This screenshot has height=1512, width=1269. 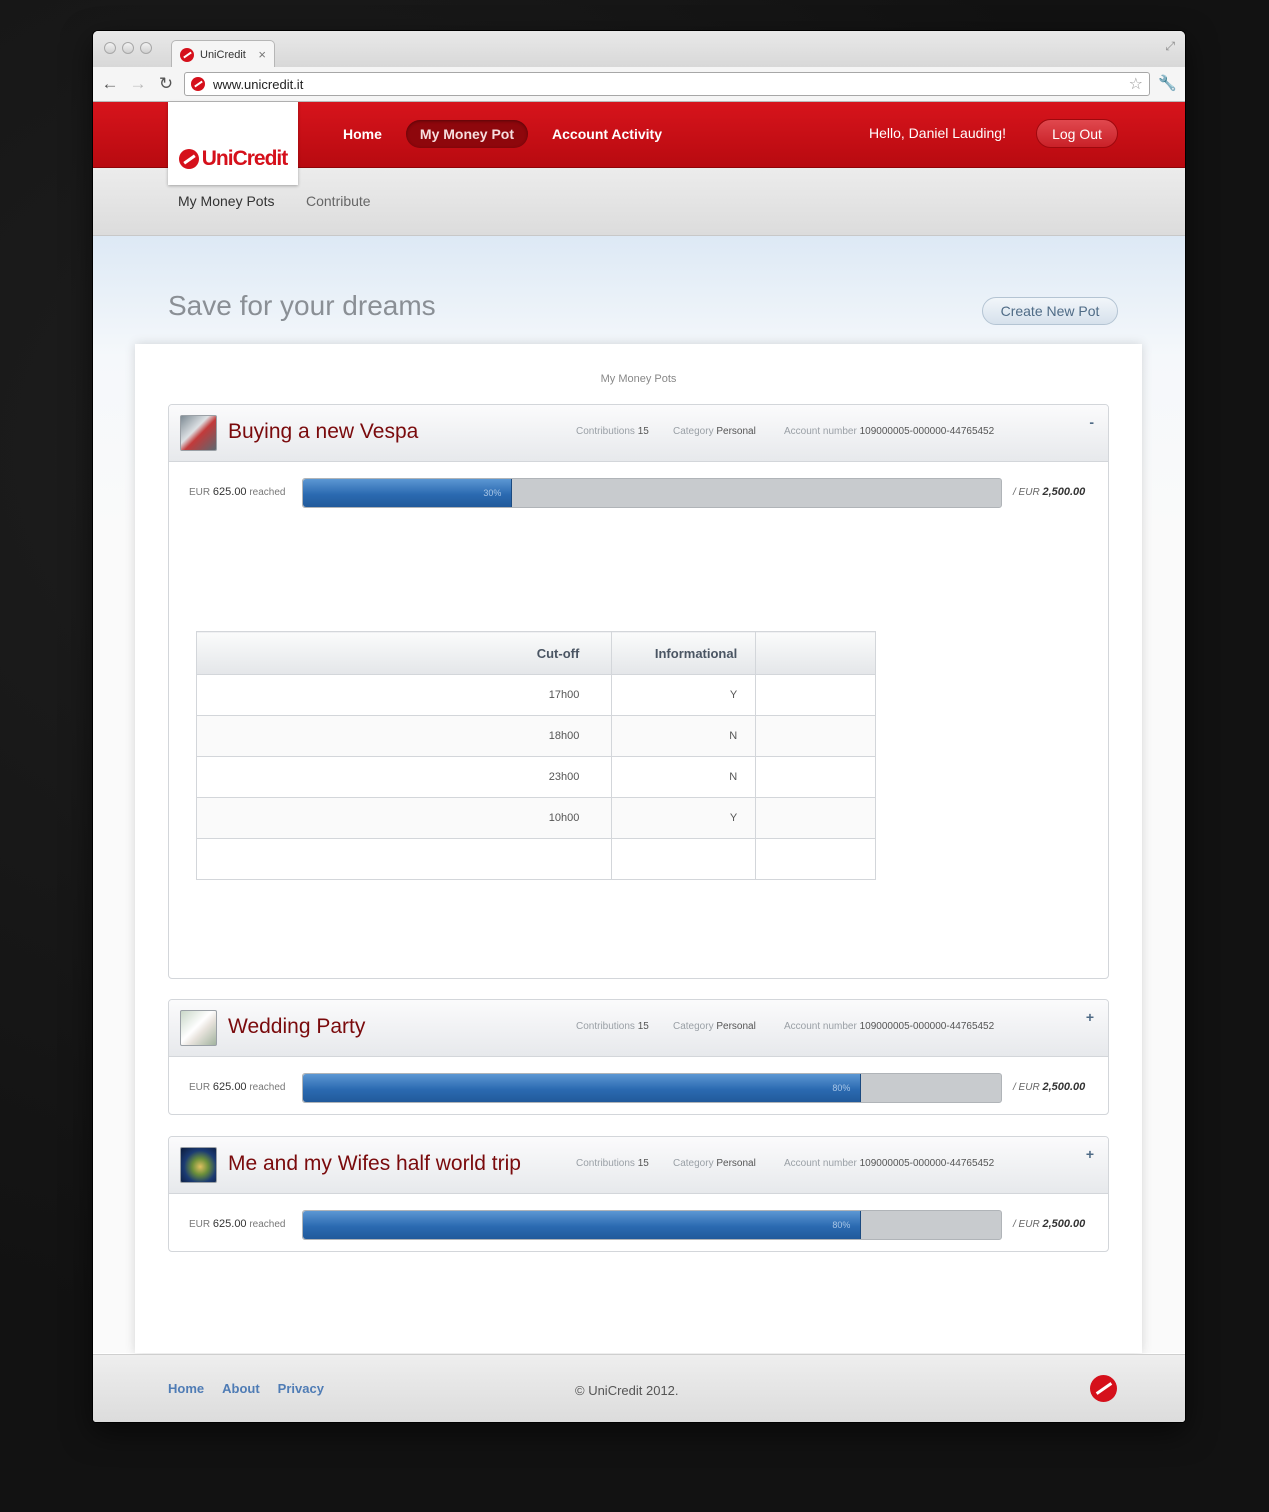 I want to click on zoom-window-button, so click(x=146, y=48).